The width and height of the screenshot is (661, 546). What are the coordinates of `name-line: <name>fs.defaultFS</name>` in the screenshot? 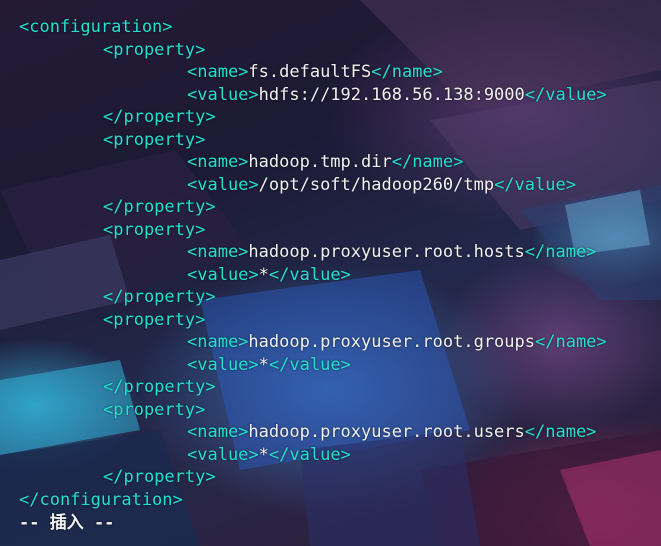 It's located at (334, 72).